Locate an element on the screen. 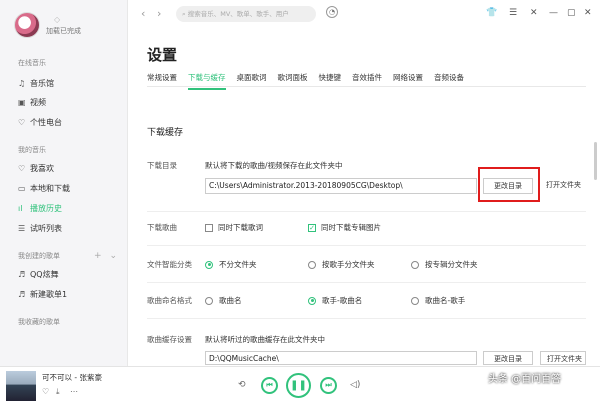 The height and width of the screenshot is (405, 600). volume-icon: ◁) is located at coordinates (355, 385).